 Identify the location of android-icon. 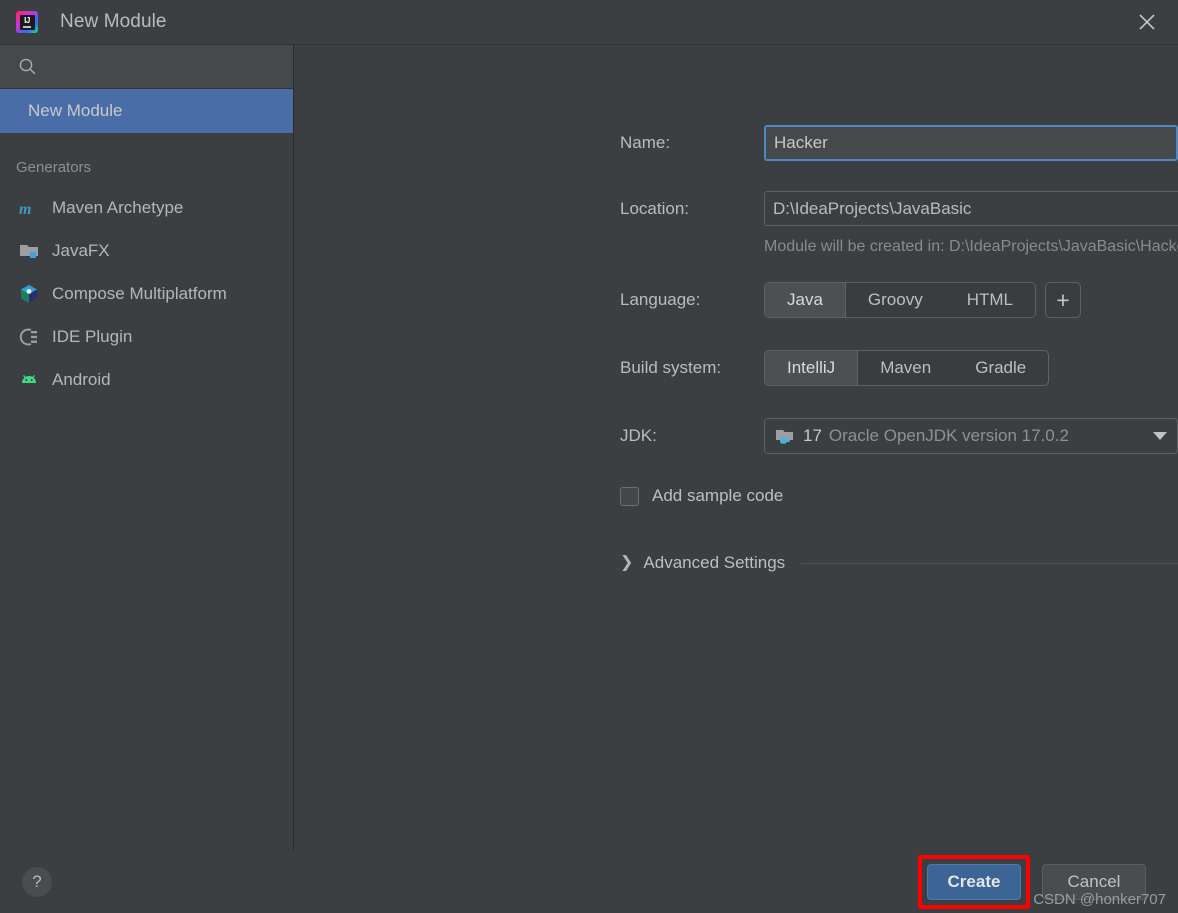
(29, 380).